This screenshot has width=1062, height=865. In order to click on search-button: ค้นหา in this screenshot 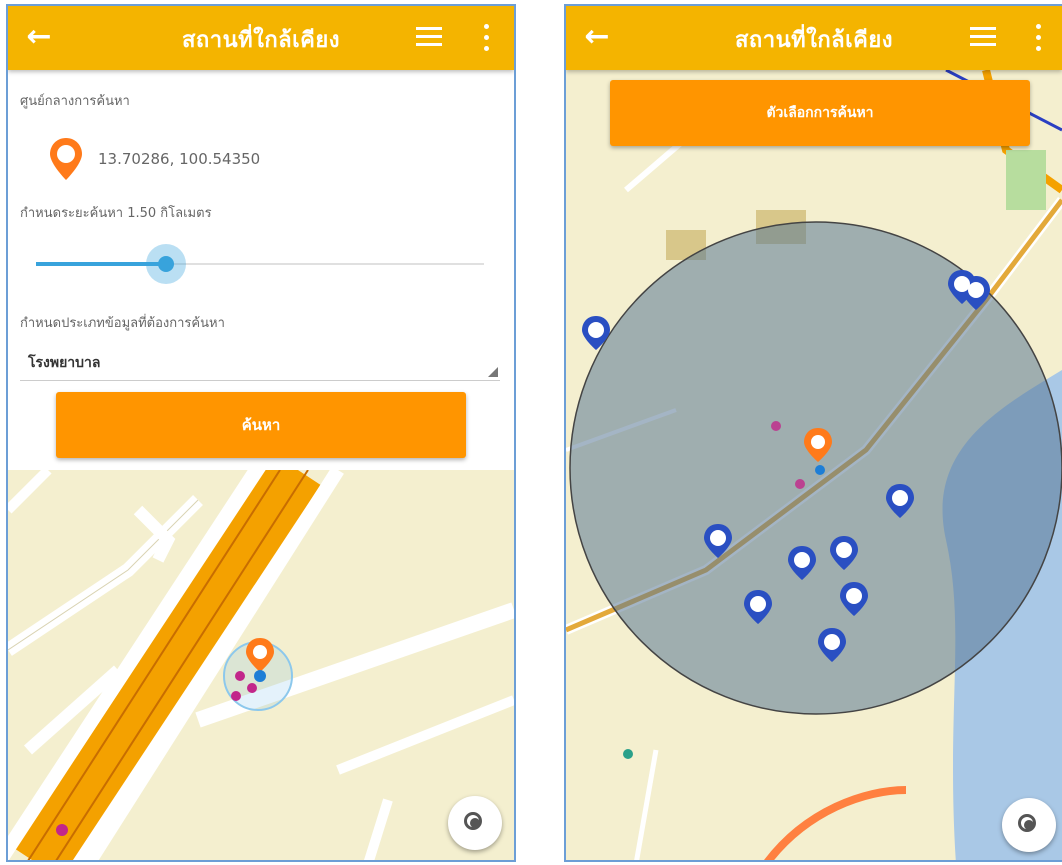, I will do `click(261, 425)`.